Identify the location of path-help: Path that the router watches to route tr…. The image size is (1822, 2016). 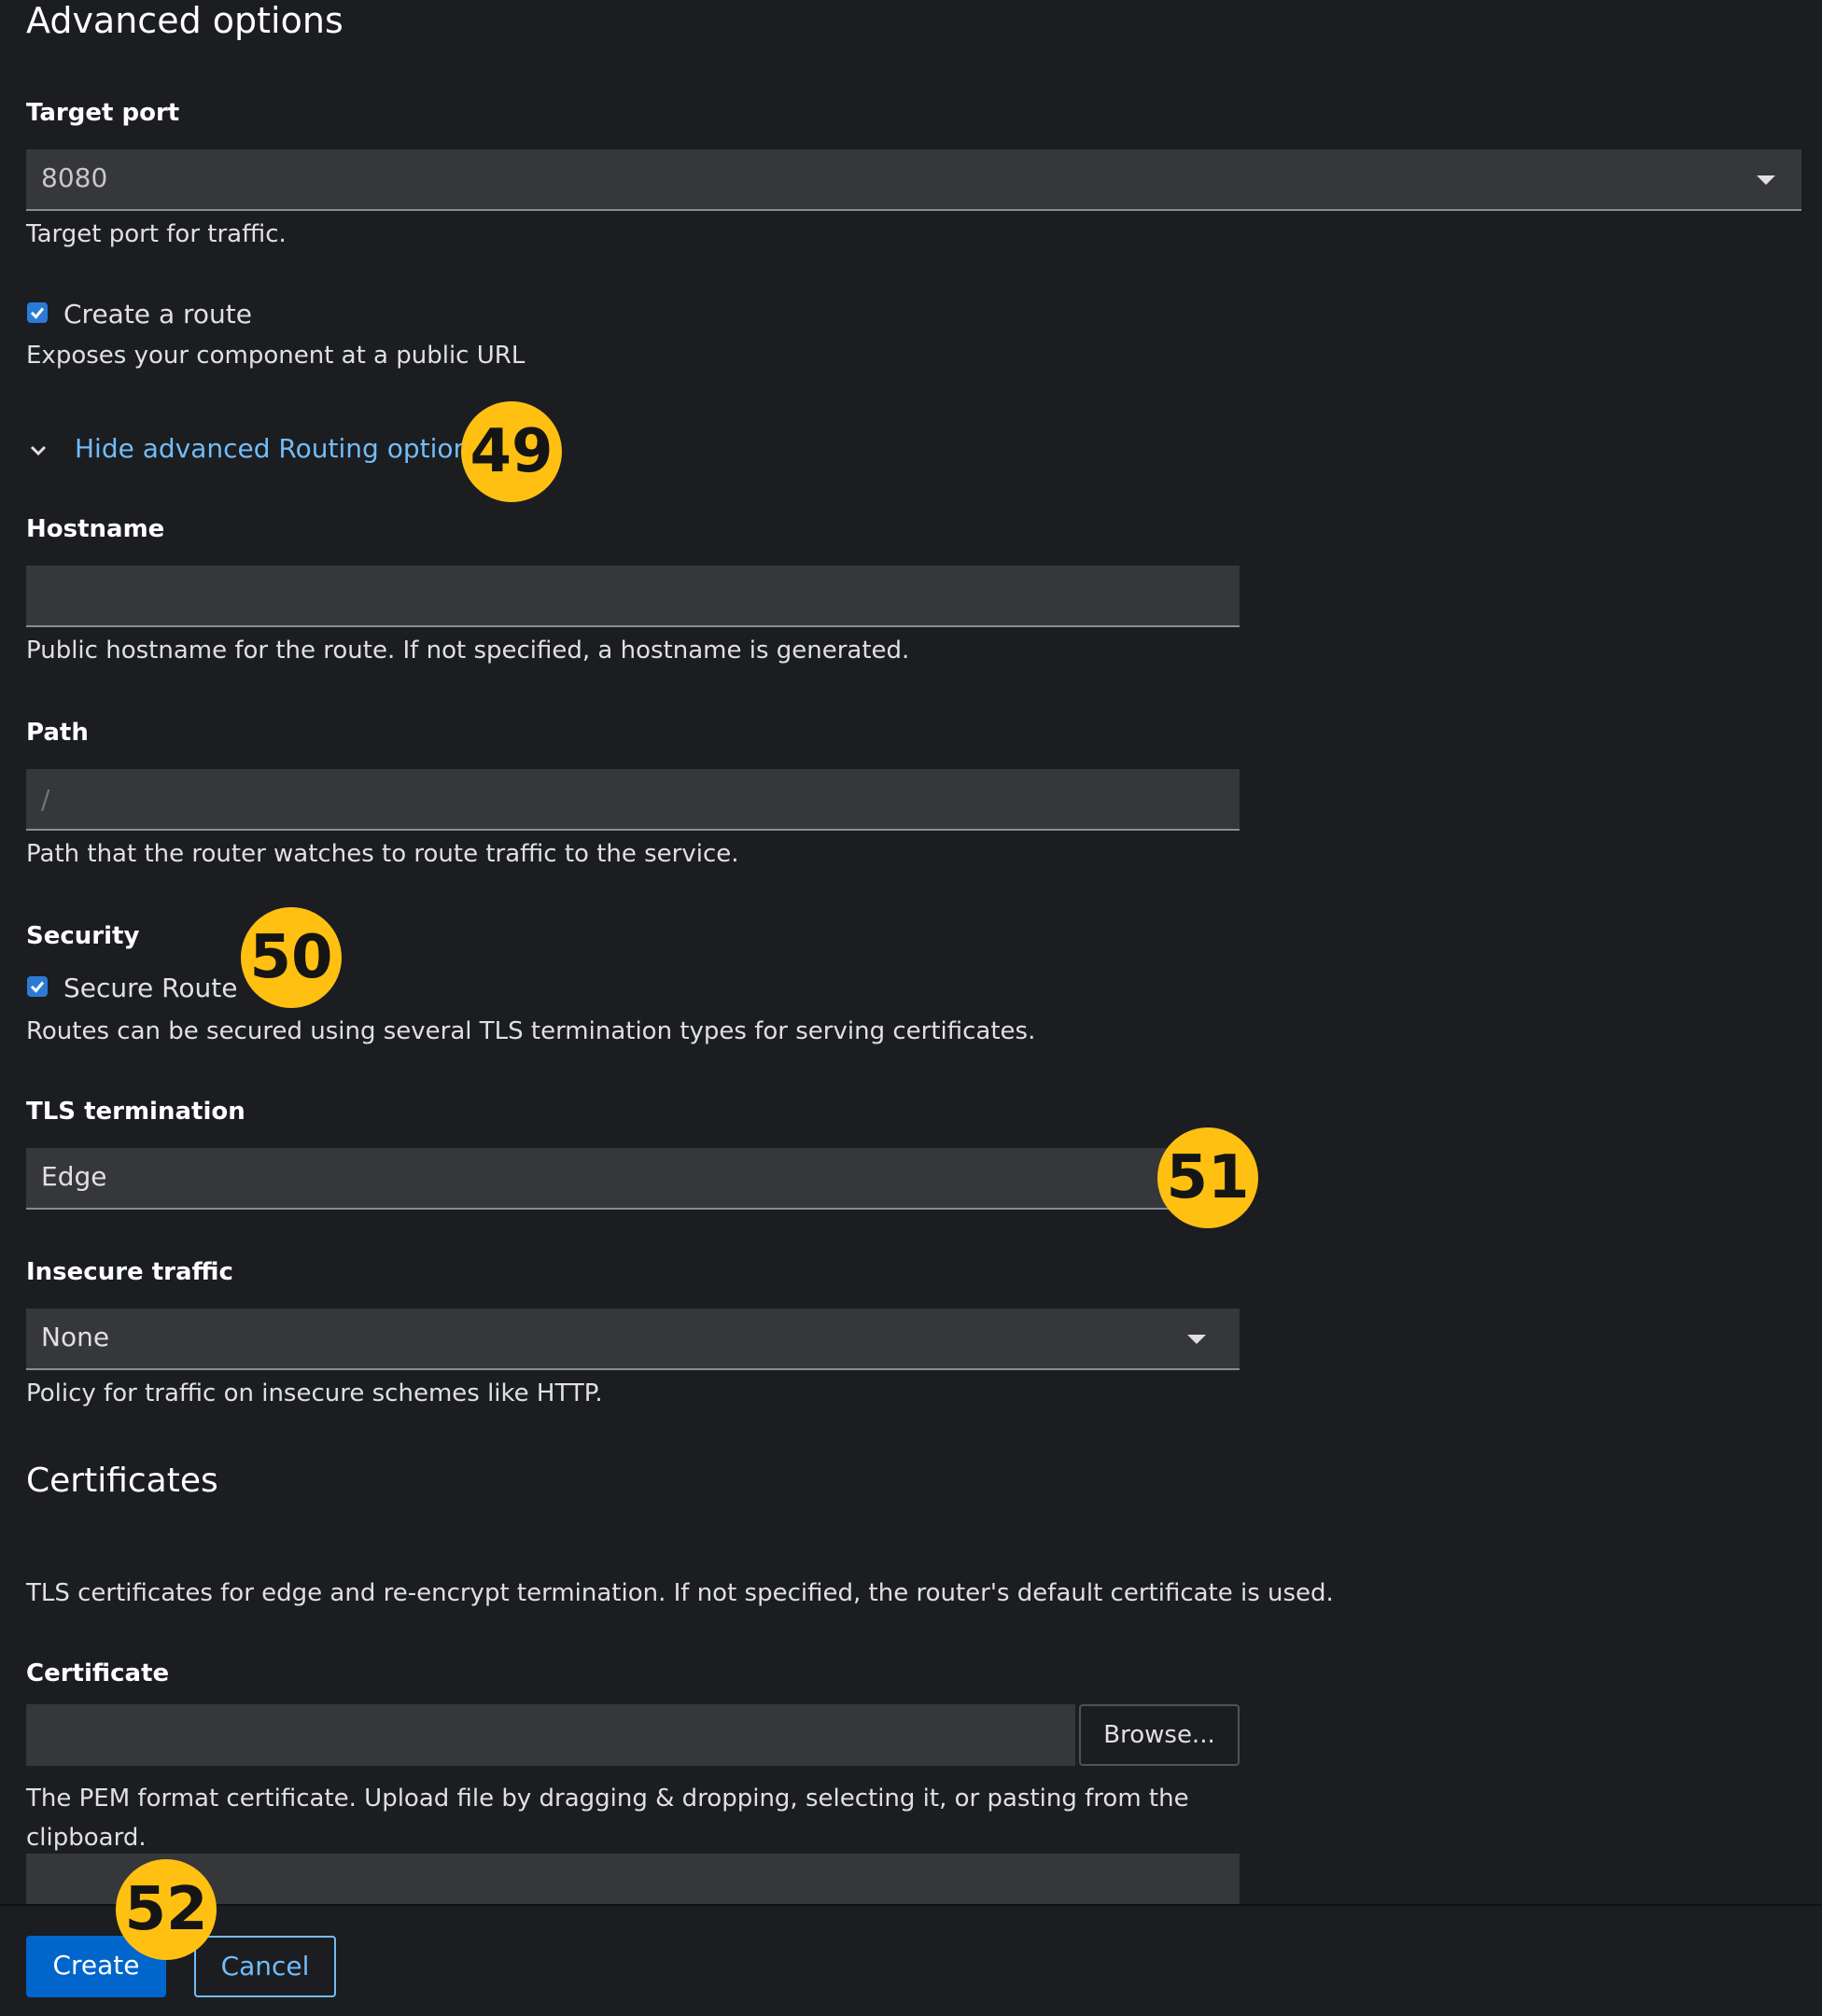
(382, 854).